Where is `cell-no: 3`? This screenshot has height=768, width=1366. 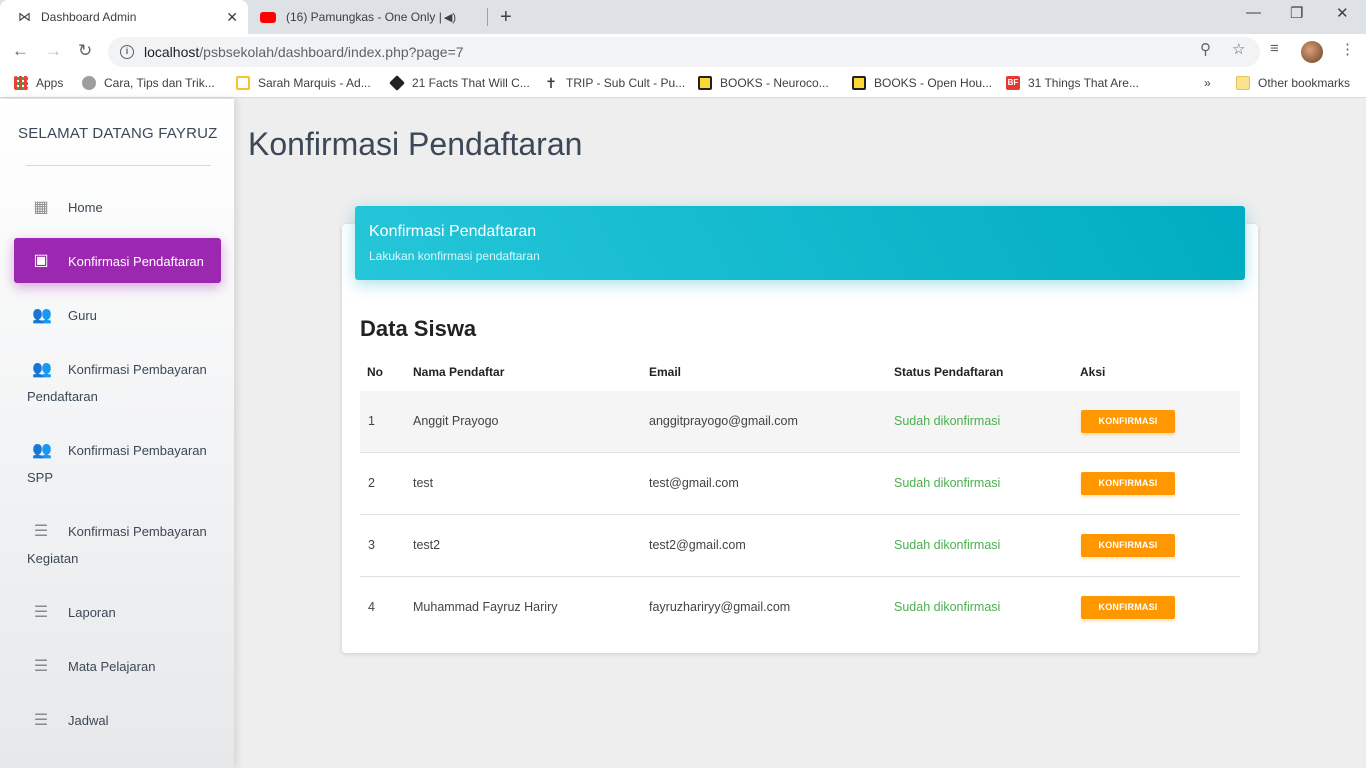
cell-no: 3 is located at coordinates (371, 545).